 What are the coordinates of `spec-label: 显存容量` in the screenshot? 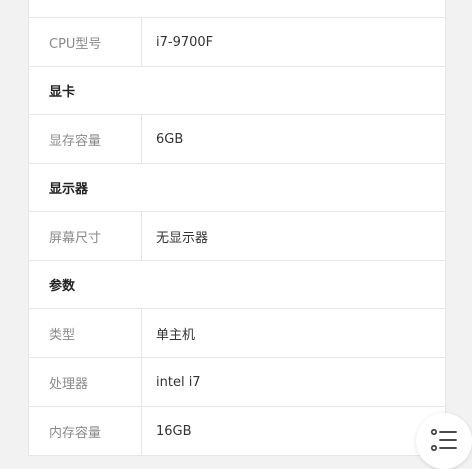 It's located at (85, 139).